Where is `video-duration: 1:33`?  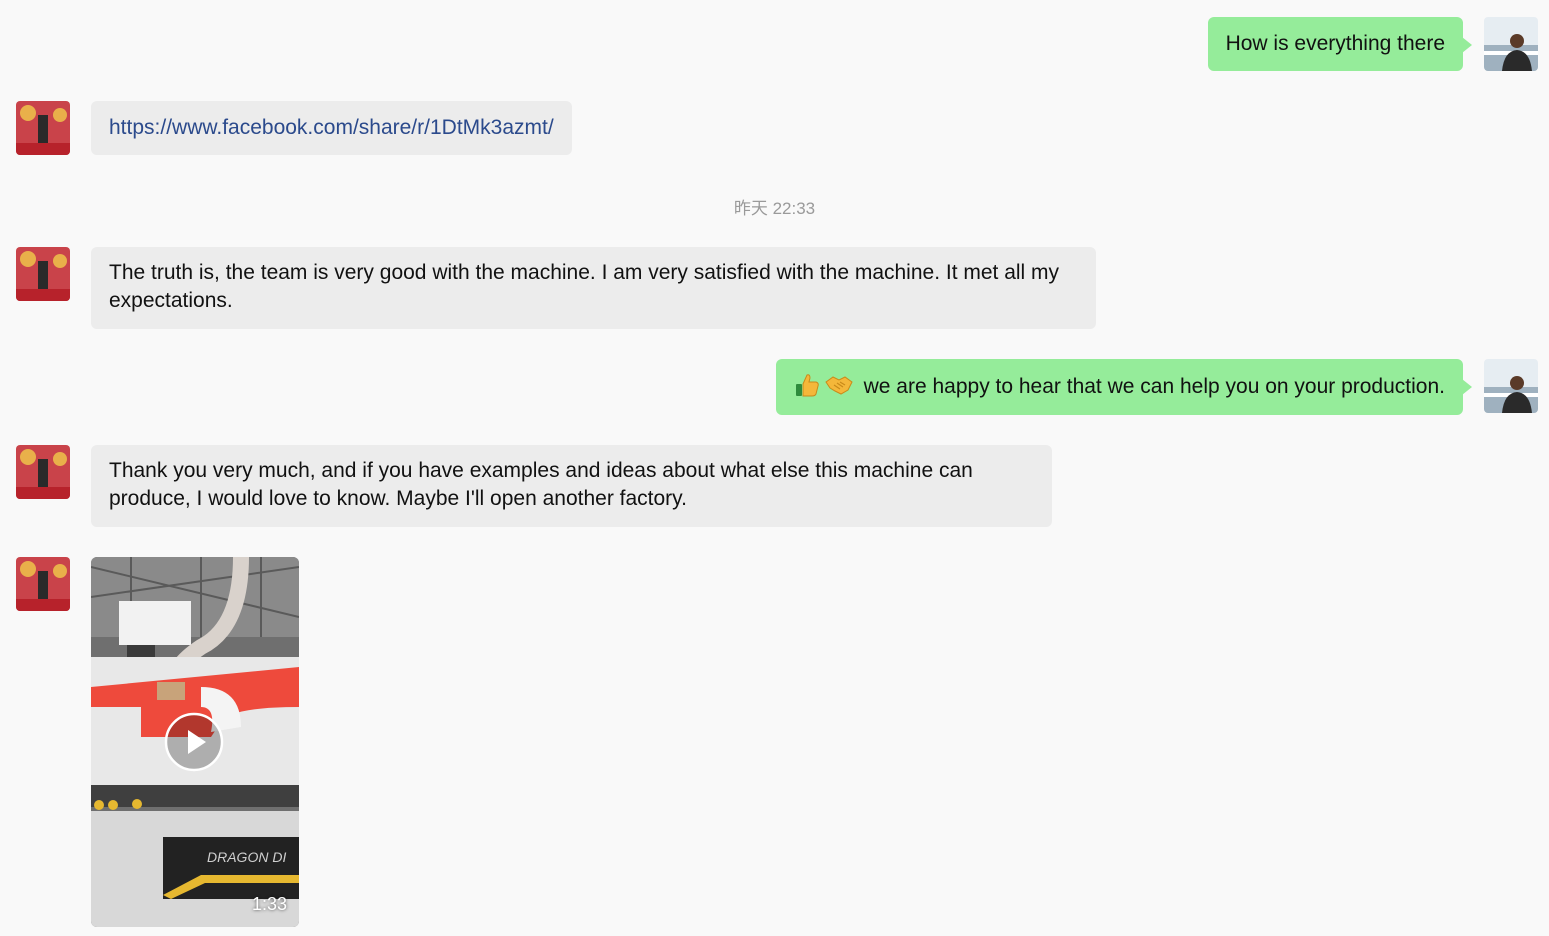
video-duration: 1:33 is located at coordinates (269, 904).